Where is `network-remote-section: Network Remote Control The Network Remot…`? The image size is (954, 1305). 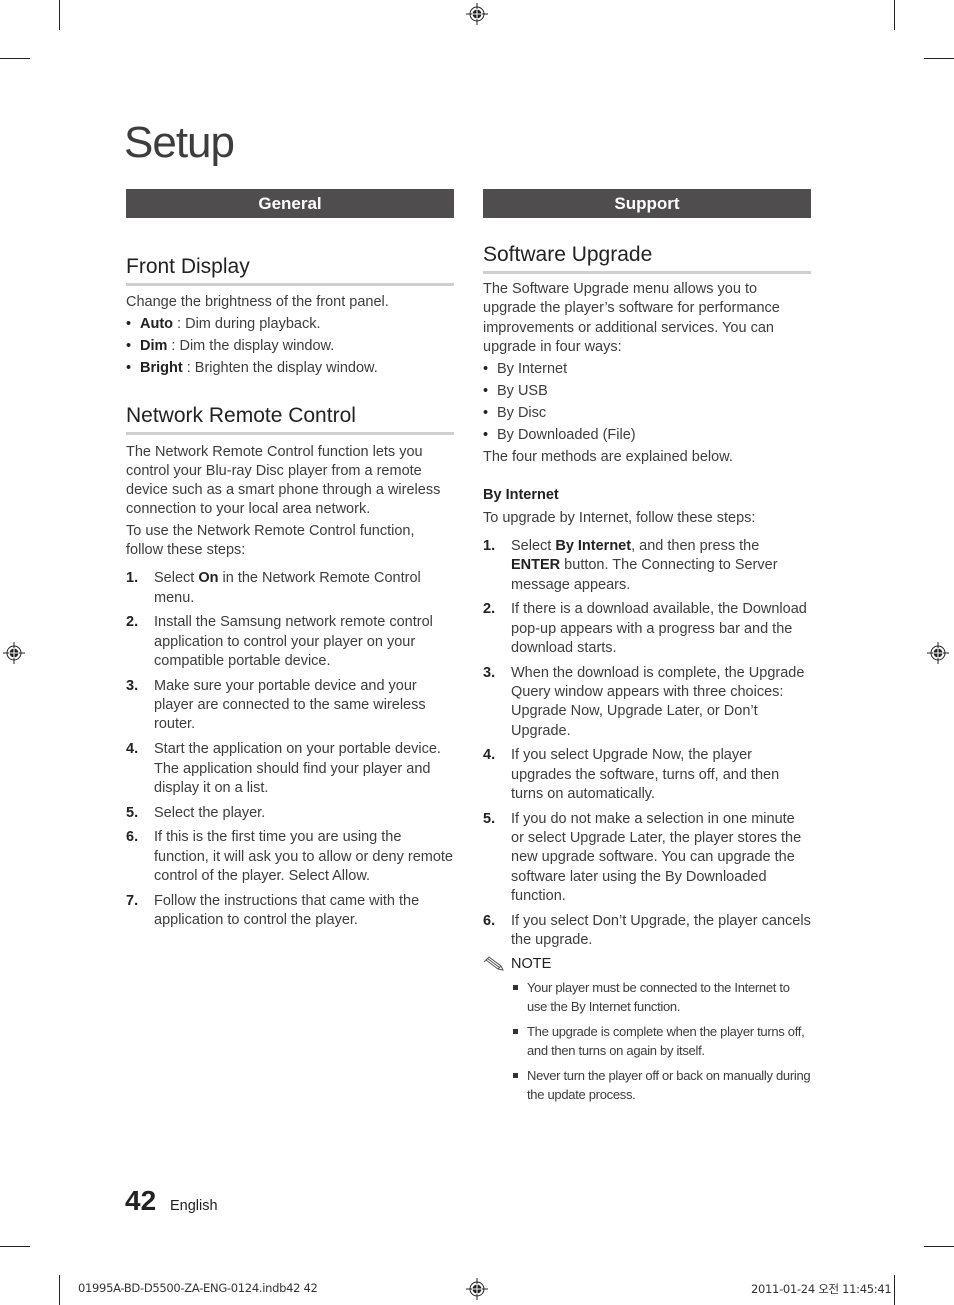
network-remote-section: Network Remote Control The Network Remot… is located at coordinates (290, 667).